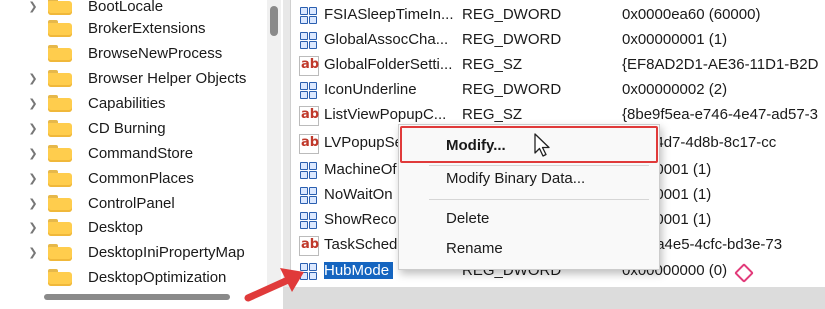  Describe the element at coordinates (370, 89) in the screenshot. I see `value-name: IconUnderline` at that location.